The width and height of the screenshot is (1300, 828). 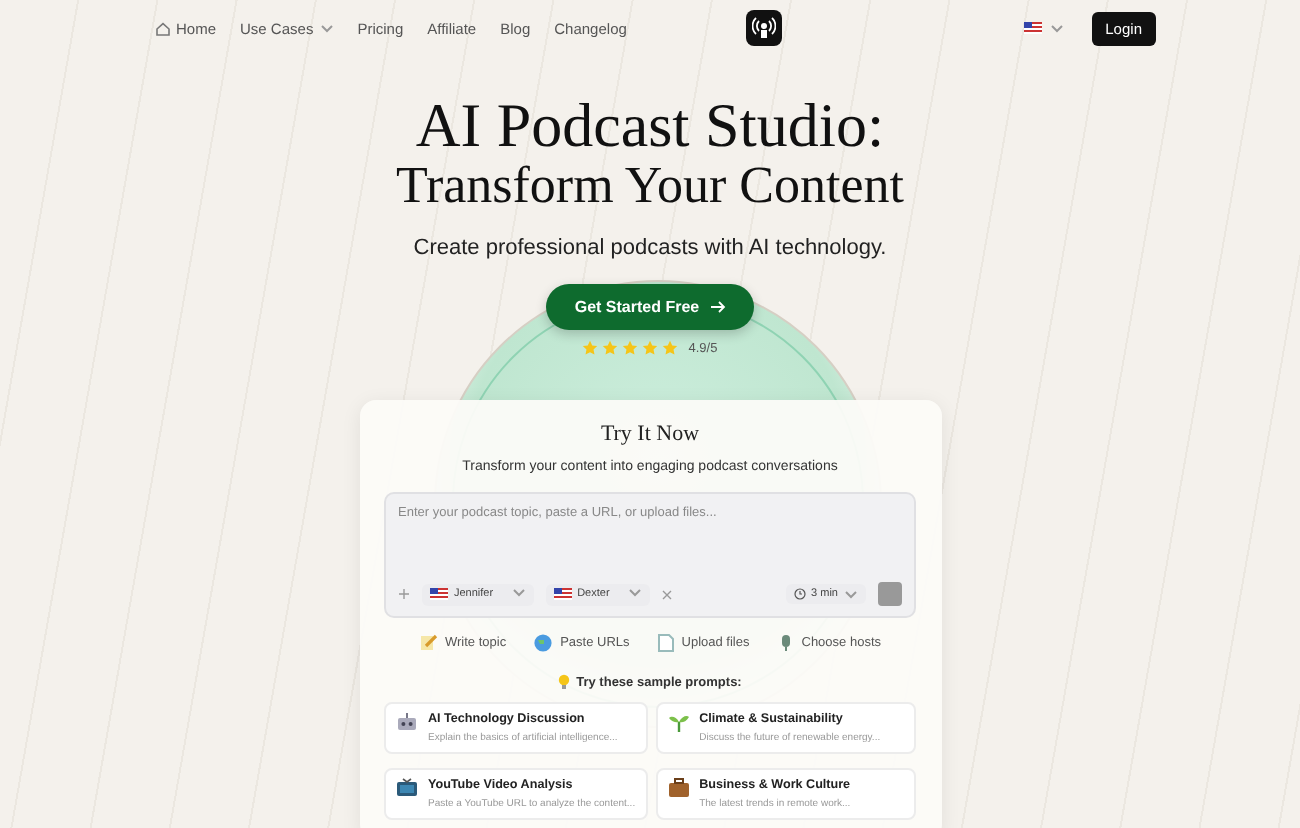 I want to click on tv-icon, so click(x=407, y=788).